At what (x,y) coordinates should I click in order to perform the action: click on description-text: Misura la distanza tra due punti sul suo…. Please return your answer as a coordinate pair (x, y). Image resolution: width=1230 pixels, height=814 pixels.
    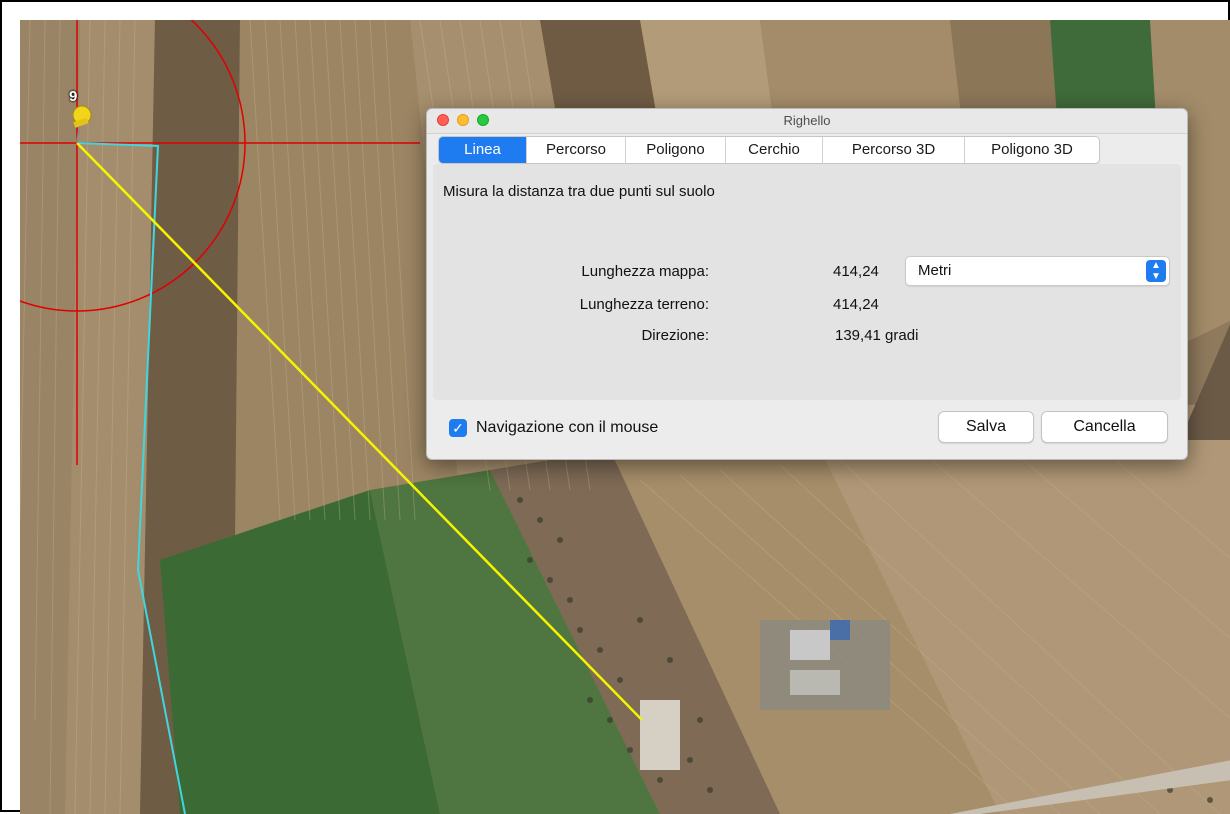
    Looking at the image, I should click on (579, 191).